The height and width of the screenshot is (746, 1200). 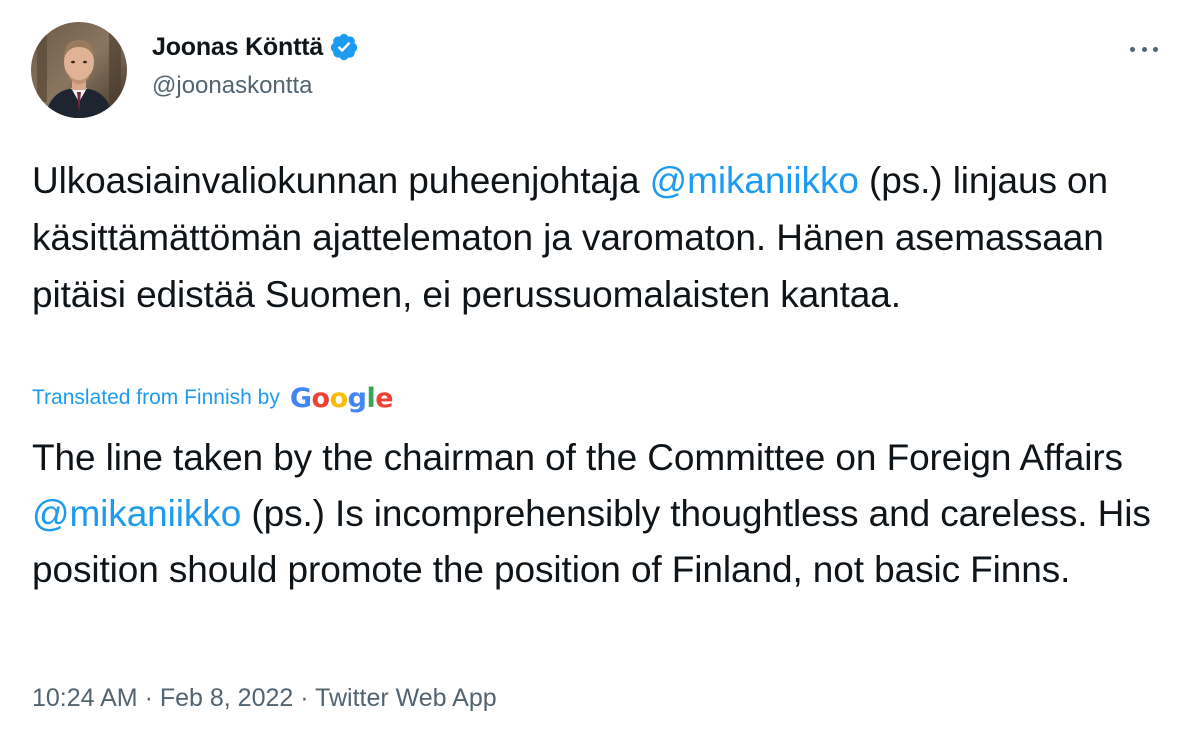 What do you see at coordinates (226, 698) in the screenshot?
I see `tweet-date: Feb 8, 2022` at bounding box center [226, 698].